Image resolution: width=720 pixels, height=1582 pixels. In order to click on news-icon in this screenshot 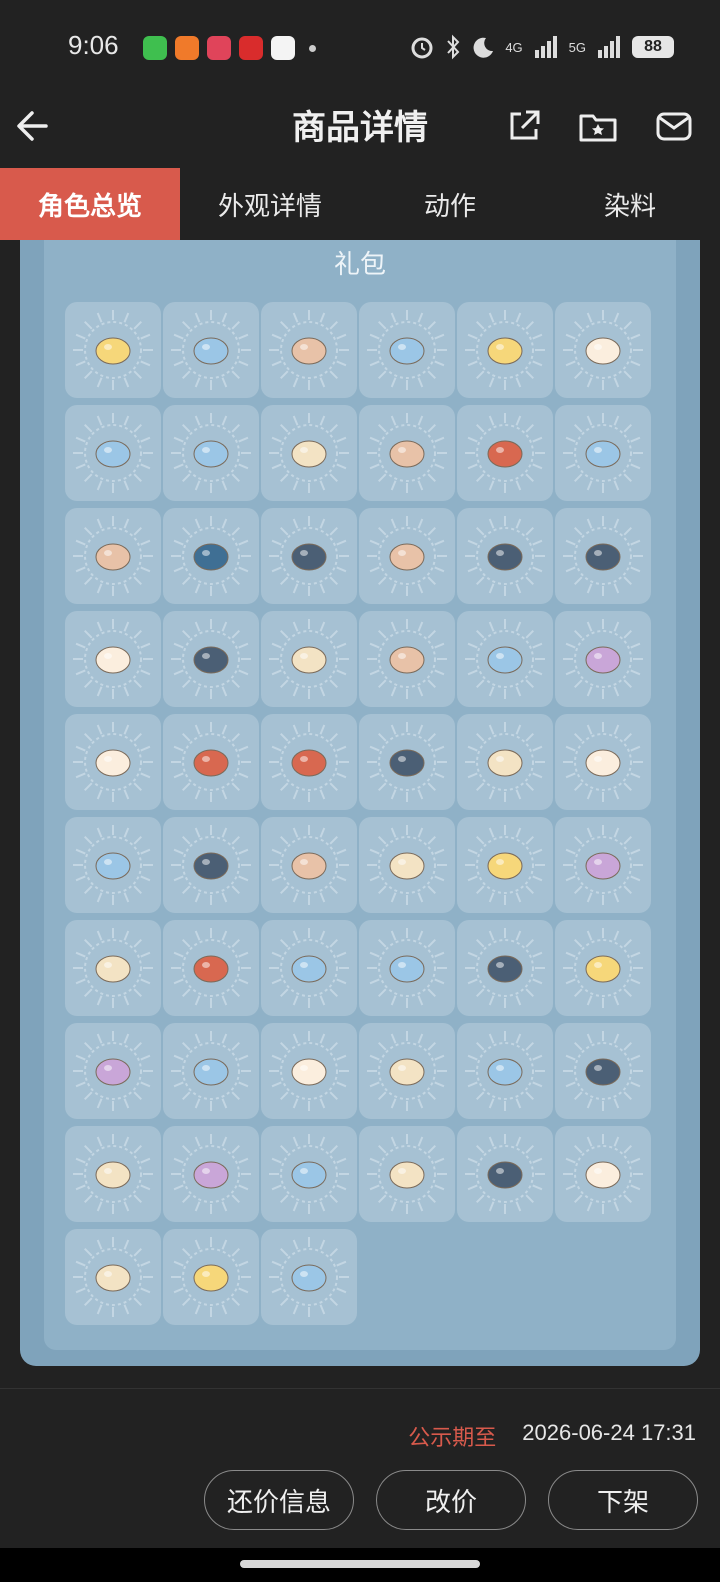, I will do `click(251, 48)`.